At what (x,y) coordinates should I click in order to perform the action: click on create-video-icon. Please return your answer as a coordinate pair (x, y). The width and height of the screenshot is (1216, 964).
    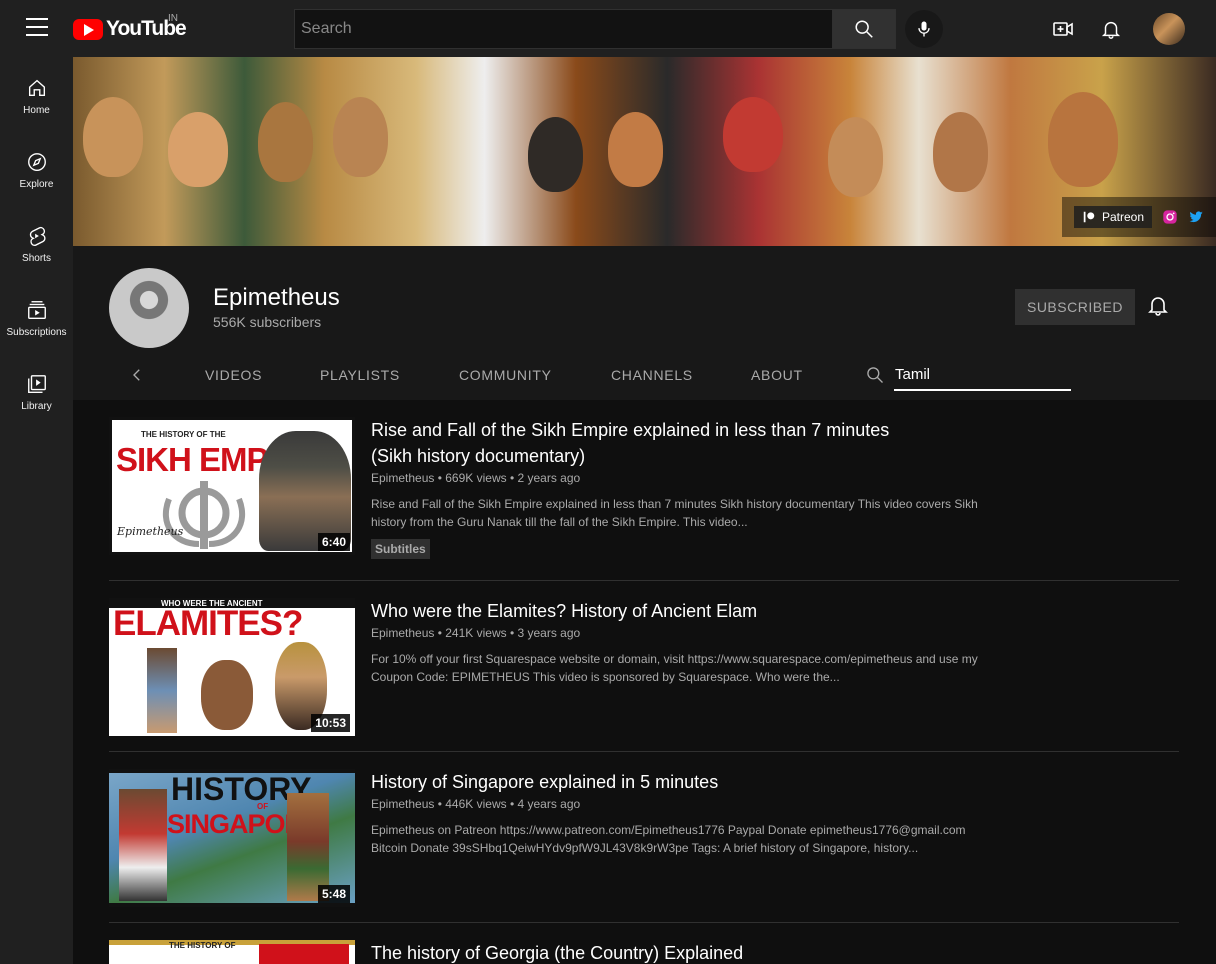
    Looking at the image, I should click on (1063, 29).